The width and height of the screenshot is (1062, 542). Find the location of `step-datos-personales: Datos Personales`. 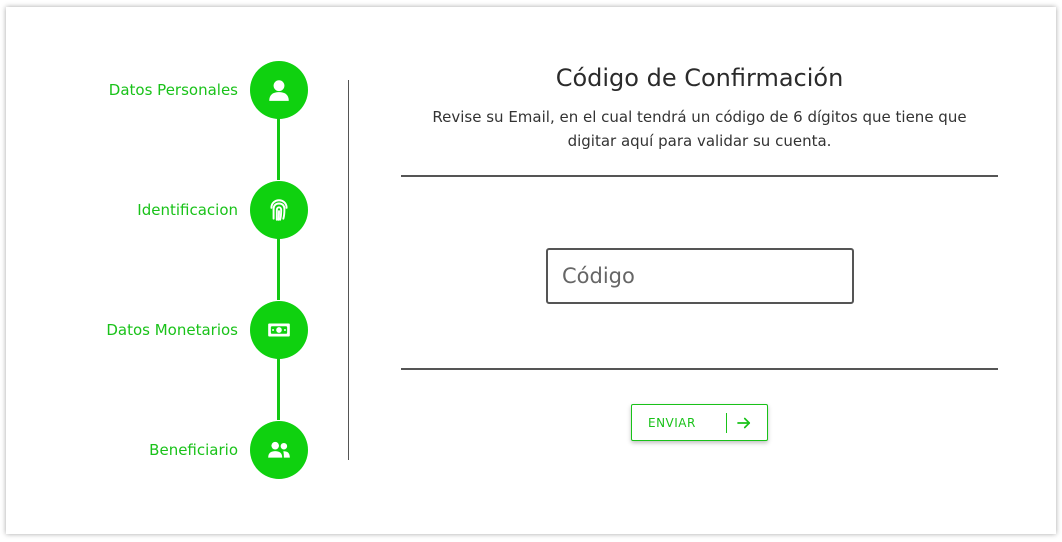

step-datos-personales: Datos Personales is located at coordinates (161, 90).